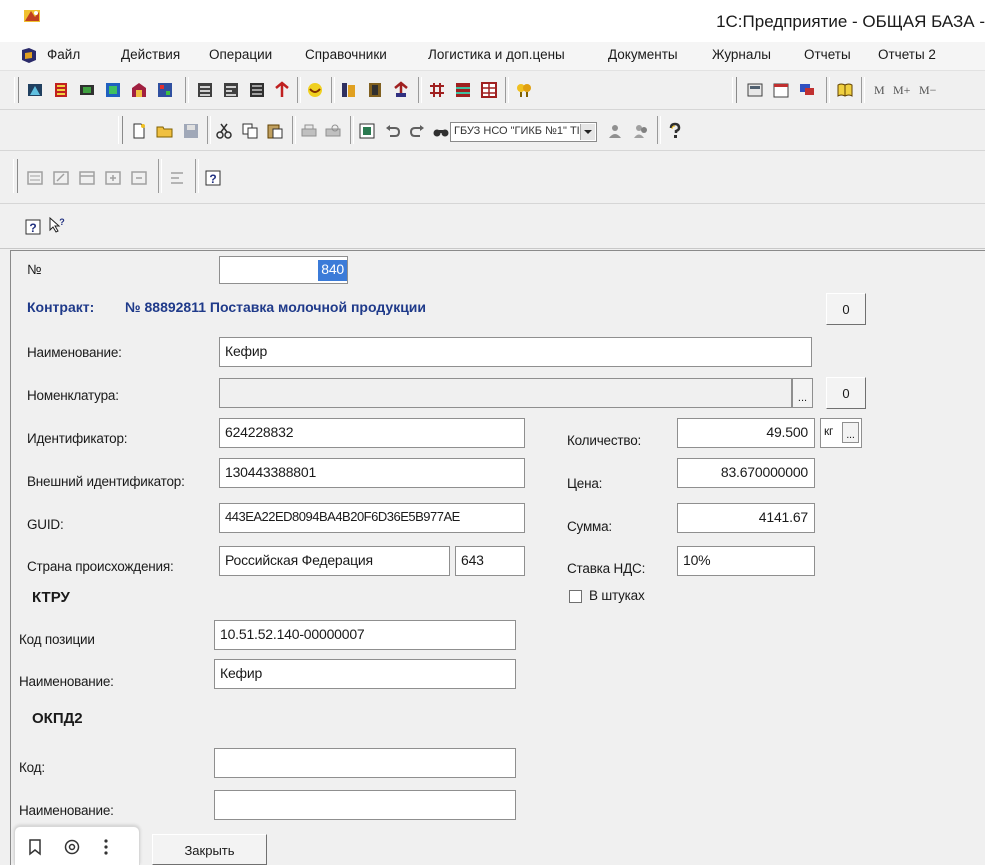 The width and height of the screenshot is (985, 865). Describe the element at coordinates (250, 131) in the screenshot. I see `copy-icon` at that location.